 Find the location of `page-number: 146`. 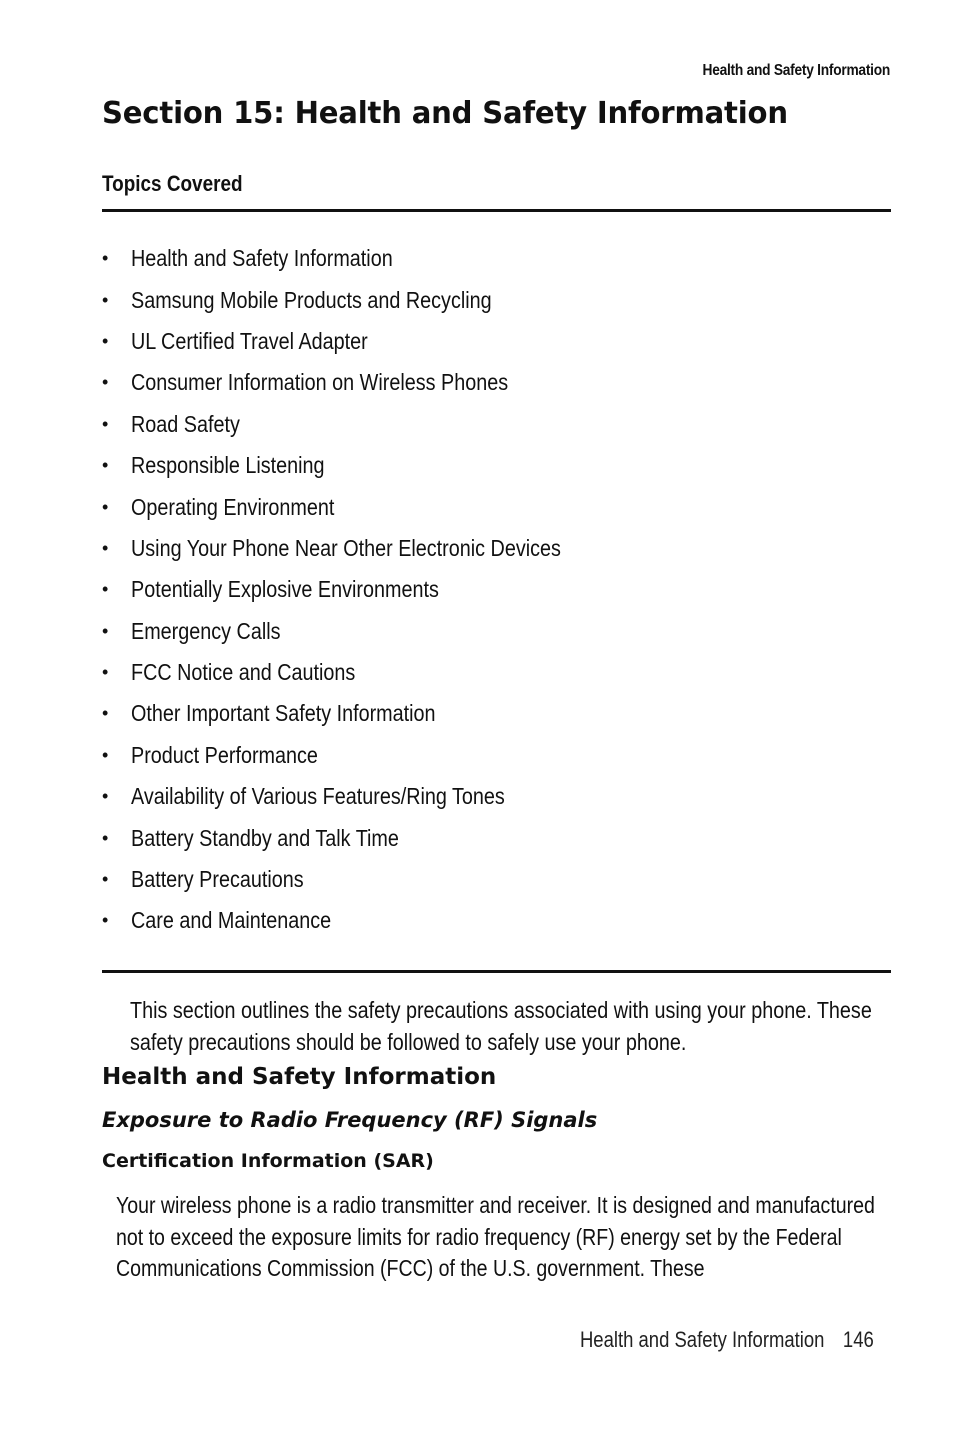

page-number: 146 is located at coordinates (858, 1339).